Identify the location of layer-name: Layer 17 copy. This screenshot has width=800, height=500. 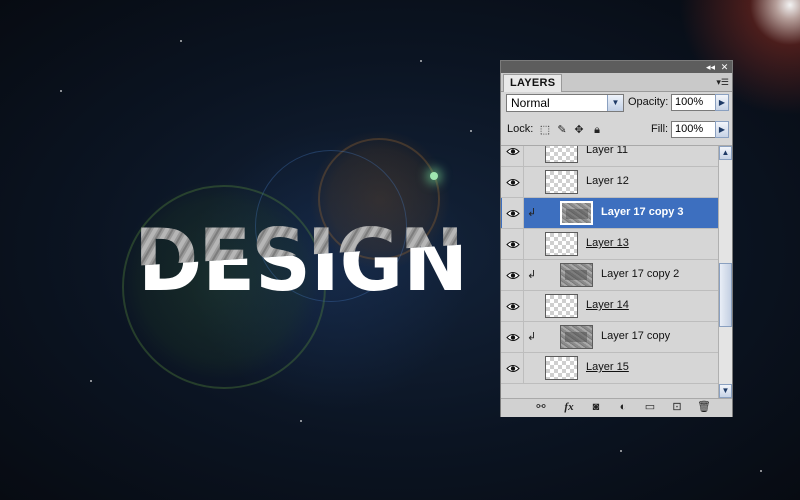
(635, 336).